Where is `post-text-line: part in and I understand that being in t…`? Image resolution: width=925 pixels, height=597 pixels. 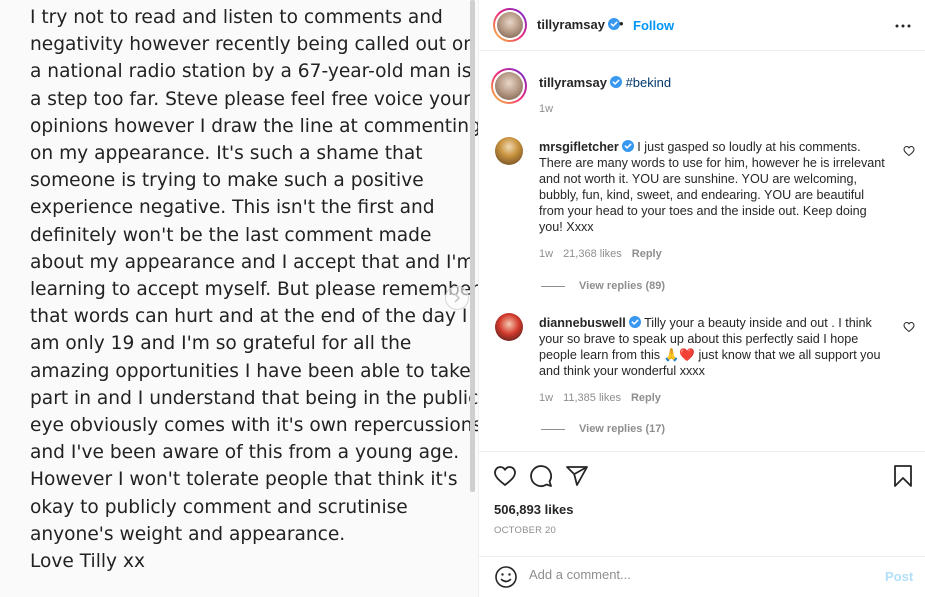
post-text-line: part in and I understand that being in t… is located at coordinates (254, 398).